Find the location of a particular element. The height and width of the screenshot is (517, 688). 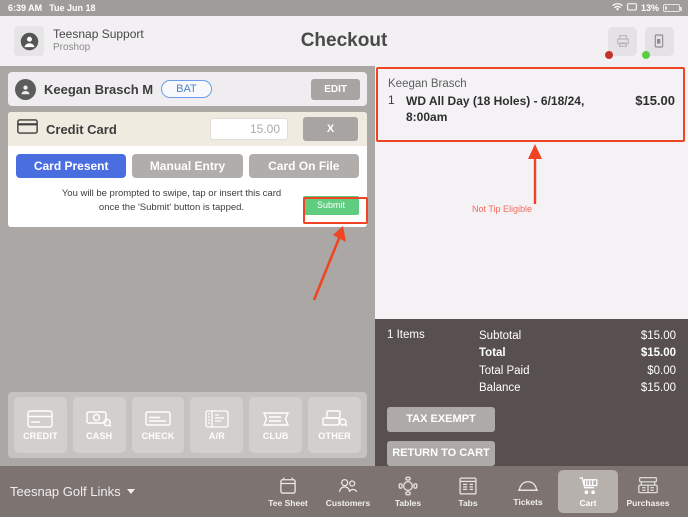

instruction-line-2: once the 'Submit' button is tapped. is located at coordinates (171, 207).